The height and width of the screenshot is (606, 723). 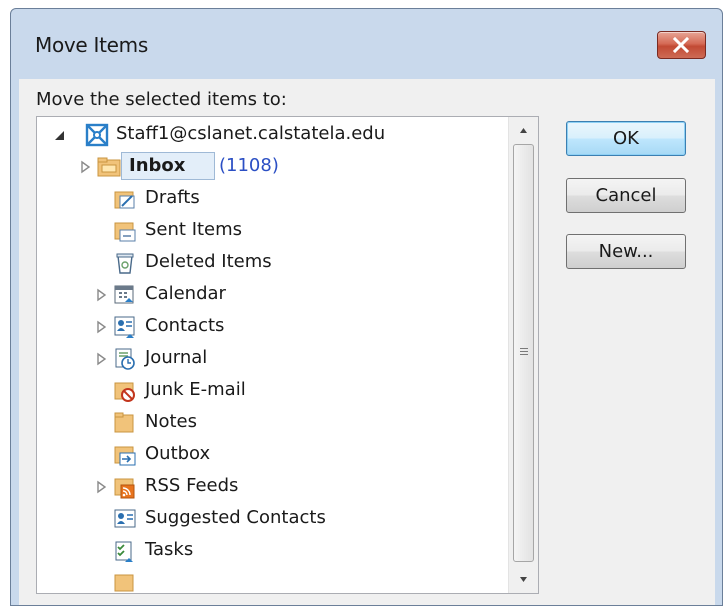 What do you see at coordinates (171, 421) in the screenshot?
I see `folder-label: Notes` at bounding box center [171, 421].